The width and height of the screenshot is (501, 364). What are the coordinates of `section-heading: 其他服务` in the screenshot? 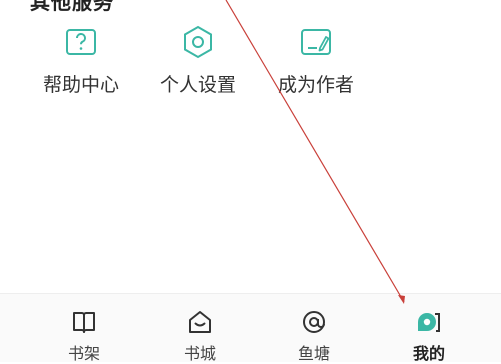 It's located at (72, 7).